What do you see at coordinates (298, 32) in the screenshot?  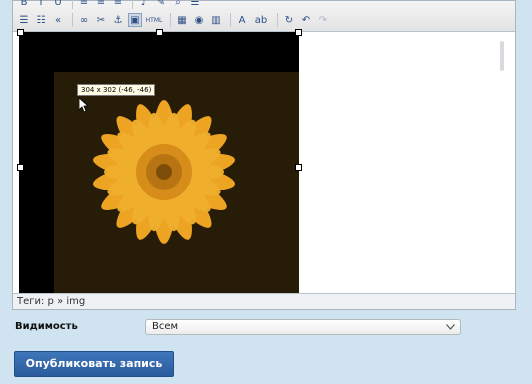 I see `resize-handle-top-right` at bounding box center [298, 32].